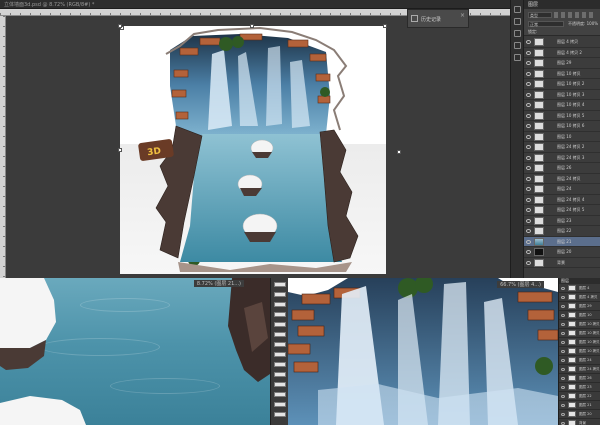  I want to click on layer-row: 图层 20, so click(562, 252).